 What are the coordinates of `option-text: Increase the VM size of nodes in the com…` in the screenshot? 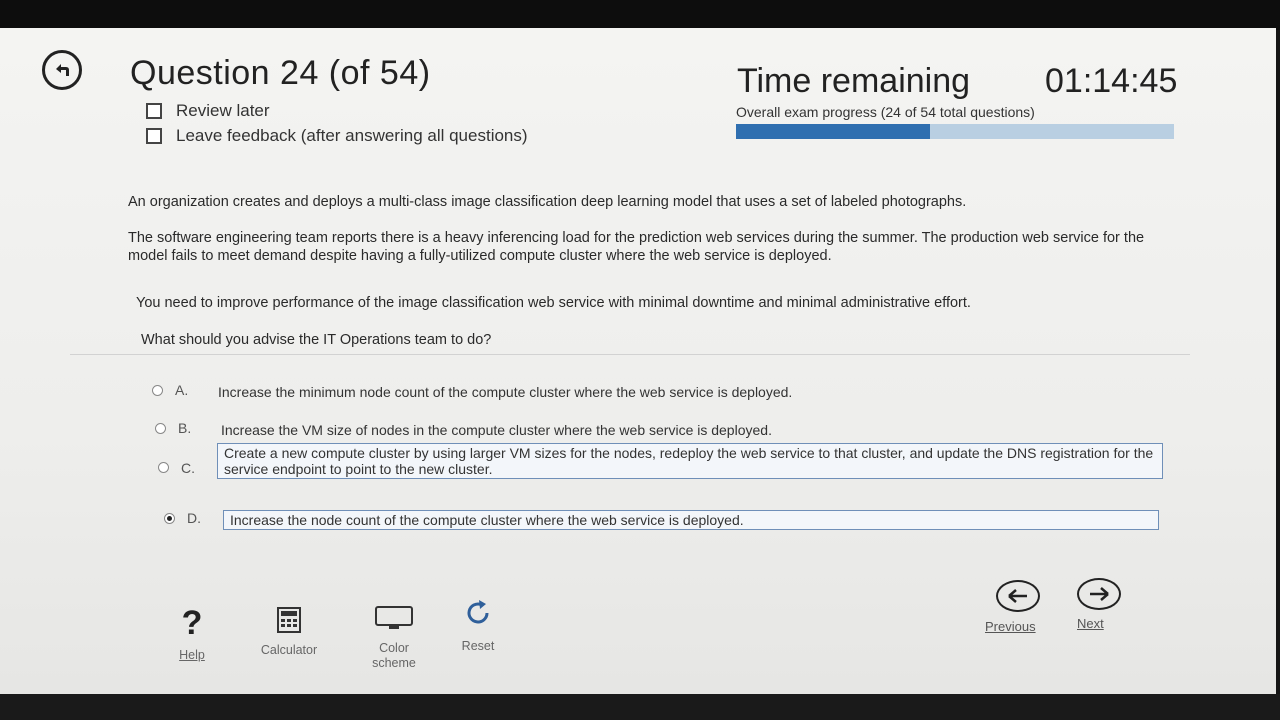 It's located at (496, 430).